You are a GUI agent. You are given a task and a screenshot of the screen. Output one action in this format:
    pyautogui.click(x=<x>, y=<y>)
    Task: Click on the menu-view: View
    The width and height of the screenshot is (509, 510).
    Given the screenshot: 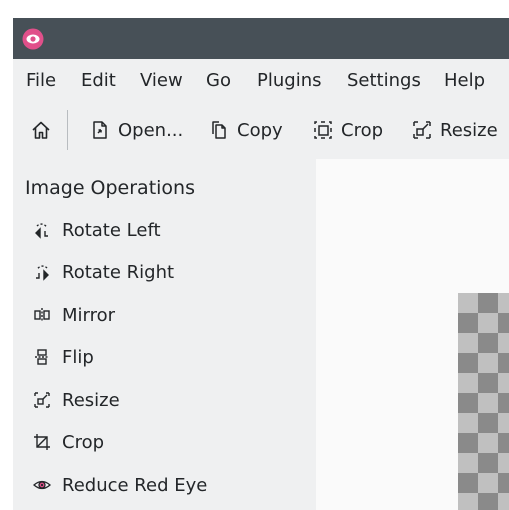 What is the action you would take?
    pyautogui.click(x=161, y=81)
    